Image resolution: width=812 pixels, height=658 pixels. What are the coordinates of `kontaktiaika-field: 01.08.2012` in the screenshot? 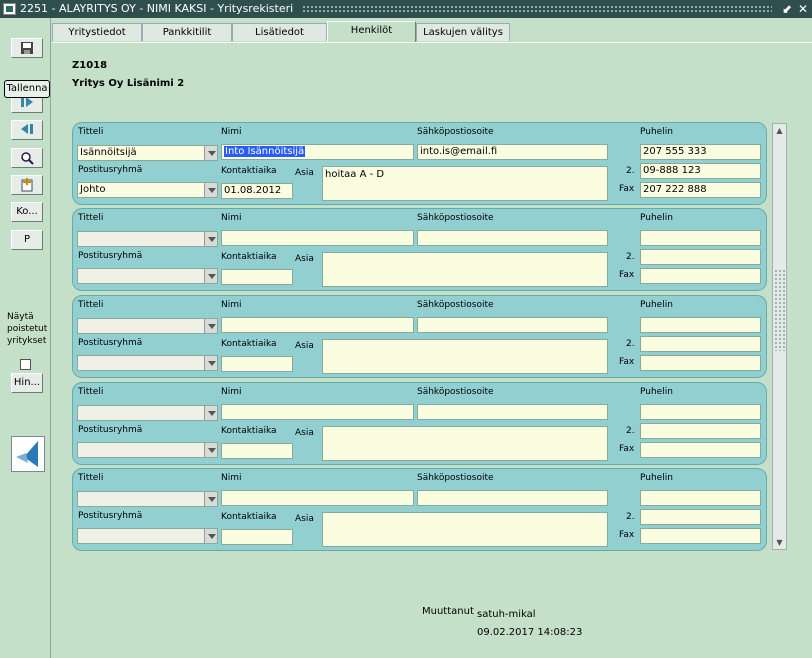 It's located at (257, 191).